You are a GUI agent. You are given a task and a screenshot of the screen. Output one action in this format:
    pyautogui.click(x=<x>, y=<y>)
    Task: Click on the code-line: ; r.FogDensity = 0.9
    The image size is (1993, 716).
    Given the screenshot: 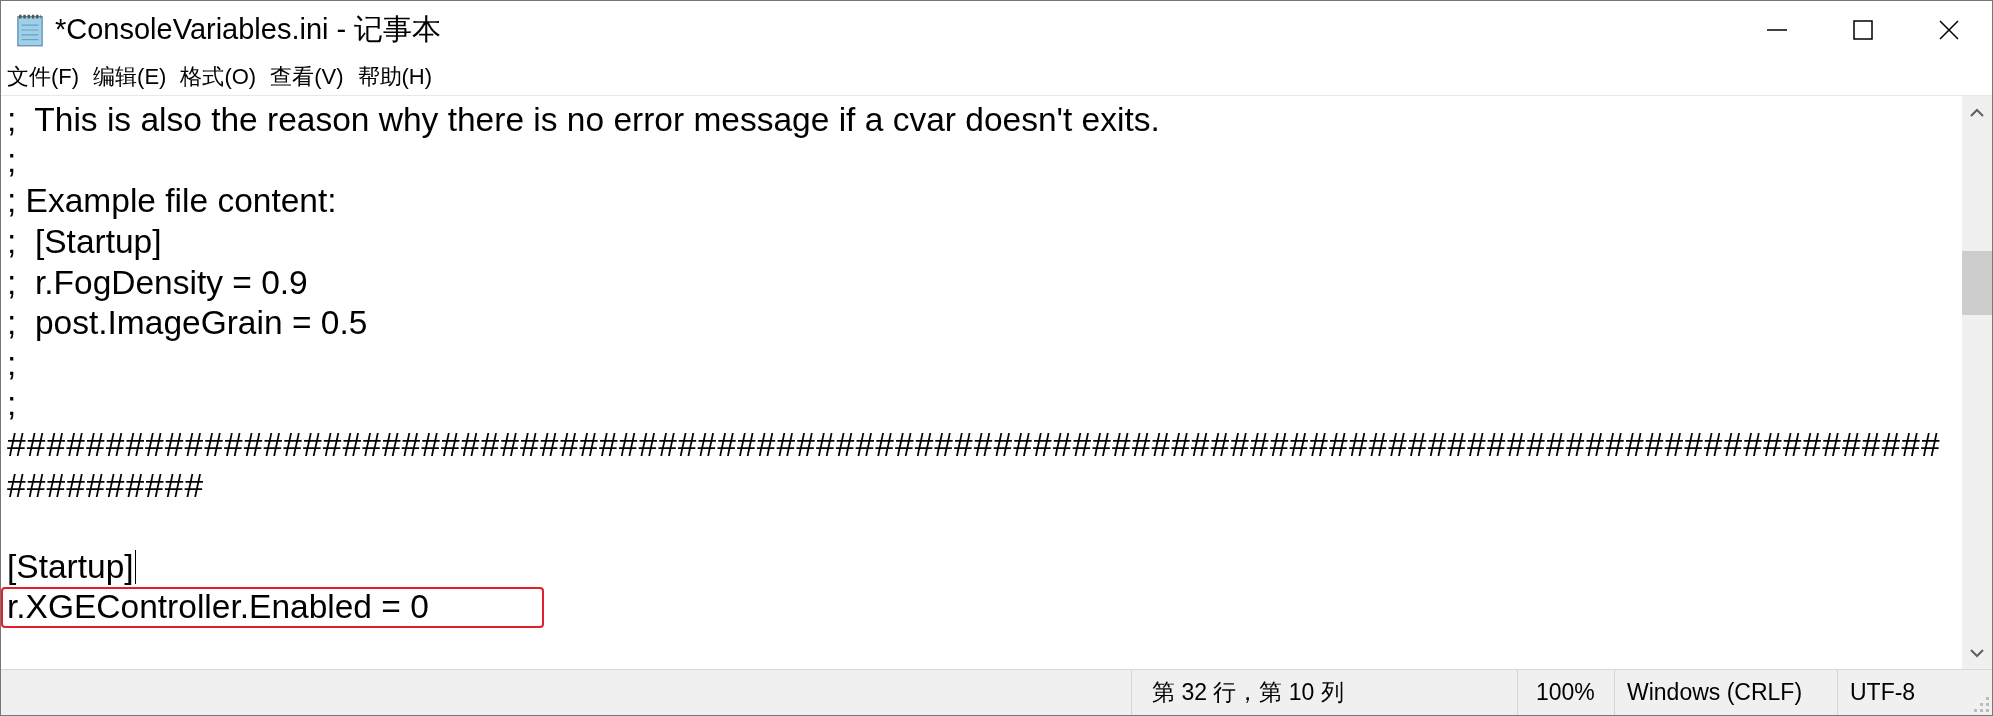 What is the action you would take?
    pyautogui.click(x=157, y=282)
    